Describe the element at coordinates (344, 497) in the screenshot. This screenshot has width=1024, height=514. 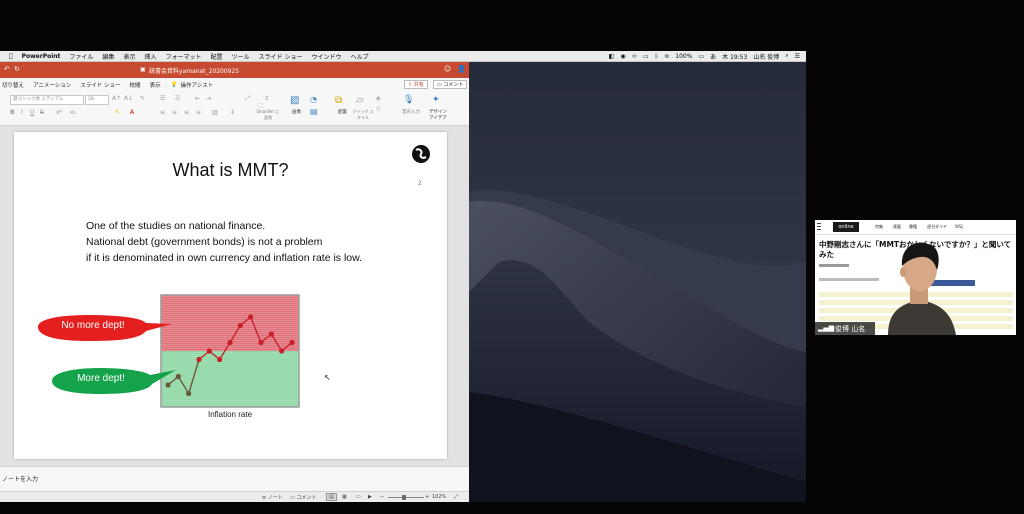
I see `slide-sorter-icon: ▦` at that location.